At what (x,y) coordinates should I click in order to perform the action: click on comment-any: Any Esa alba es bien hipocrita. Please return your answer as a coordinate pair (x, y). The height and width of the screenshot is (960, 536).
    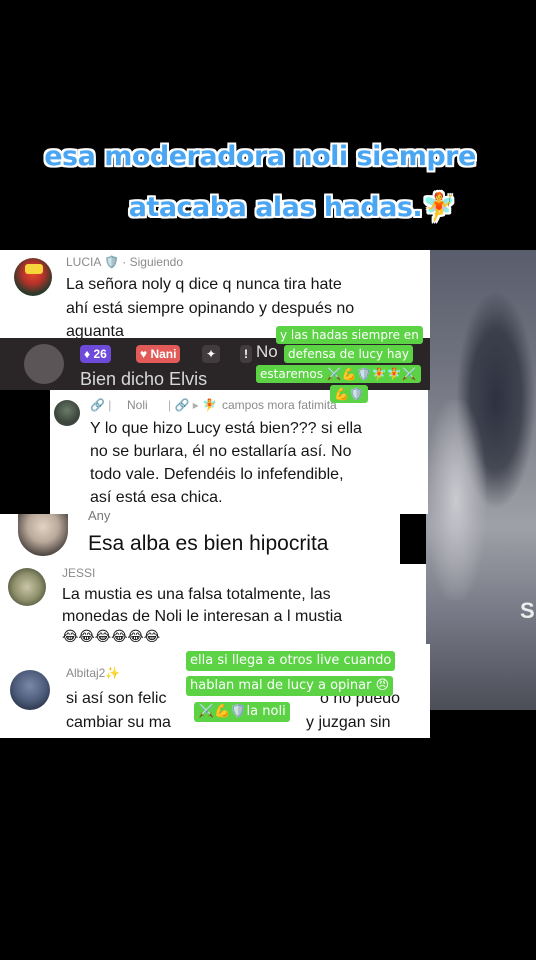
    Looking at the image, I should click on (200, 536).